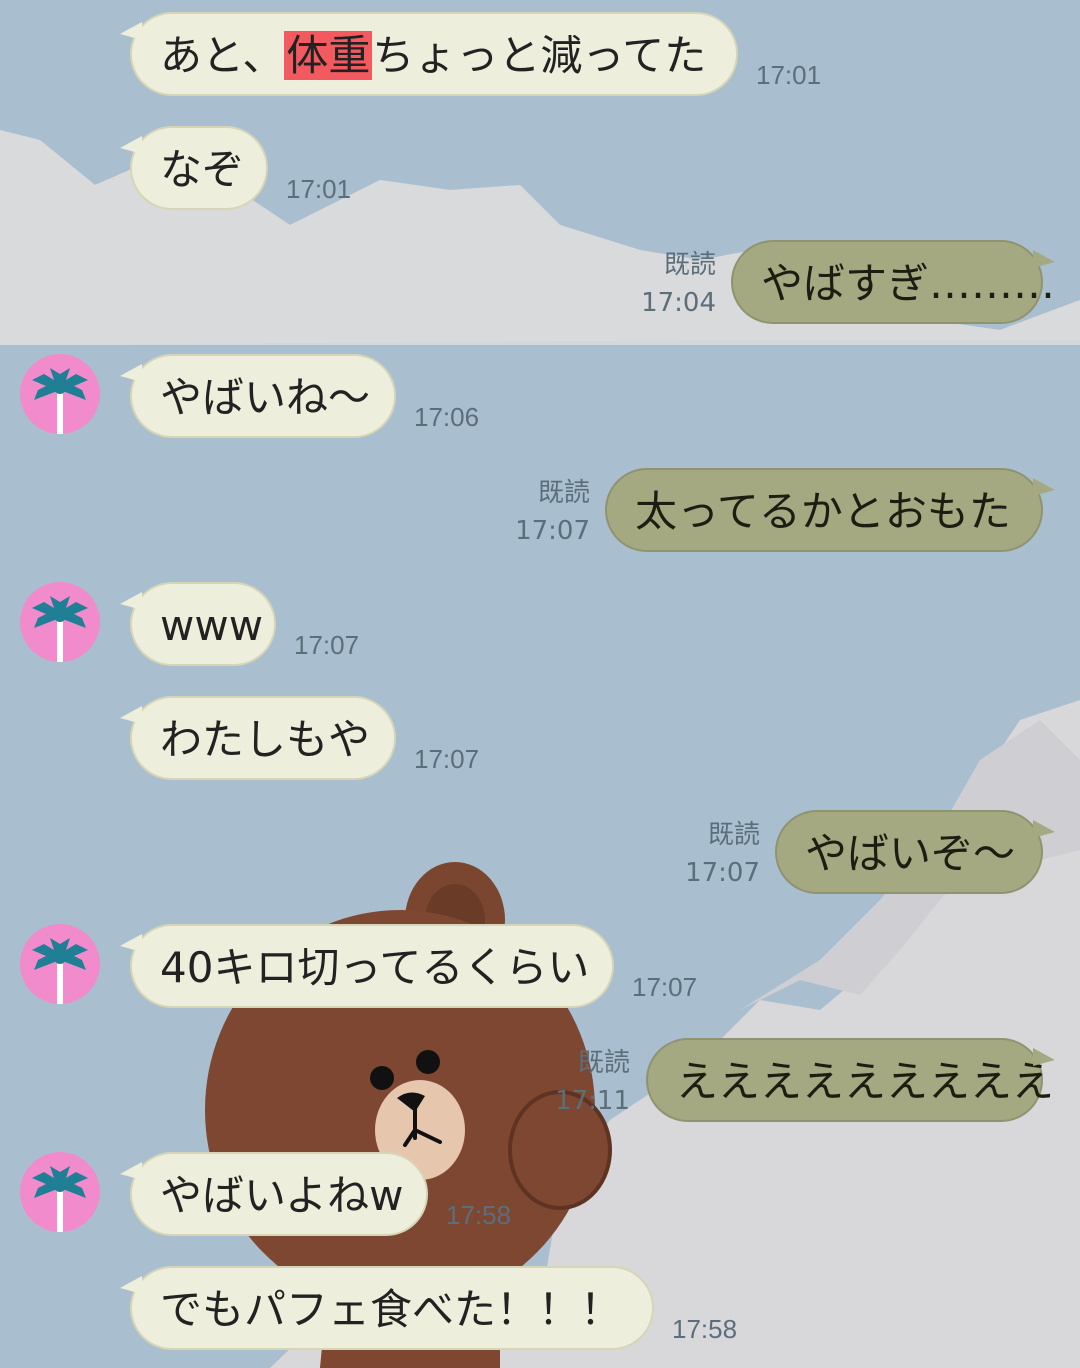  I want to click on incoming-message-bubble: わたしもや, so click(258, 738).